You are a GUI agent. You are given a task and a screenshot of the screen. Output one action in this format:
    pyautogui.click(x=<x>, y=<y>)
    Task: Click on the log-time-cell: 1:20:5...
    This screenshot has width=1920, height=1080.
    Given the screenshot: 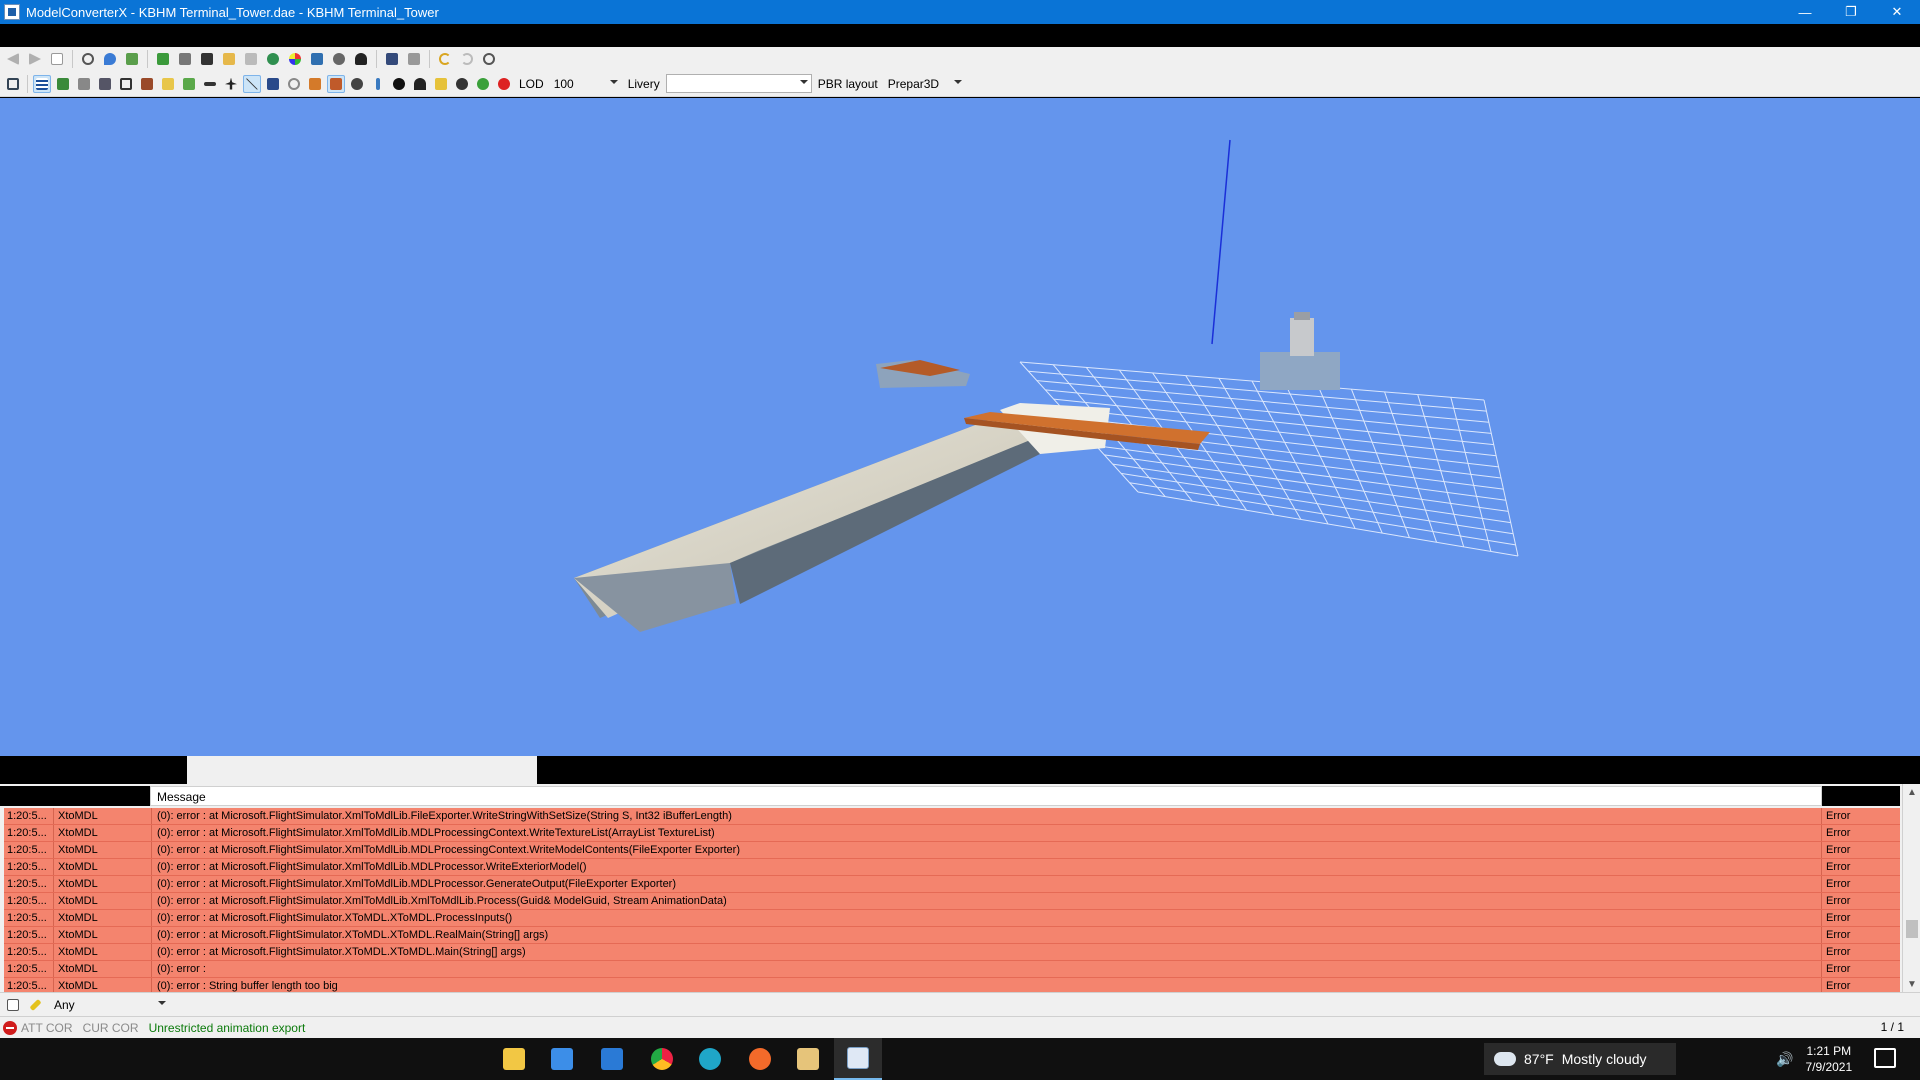 What is the action you would take?
    pyautogui.click(x=29, y=901)
    